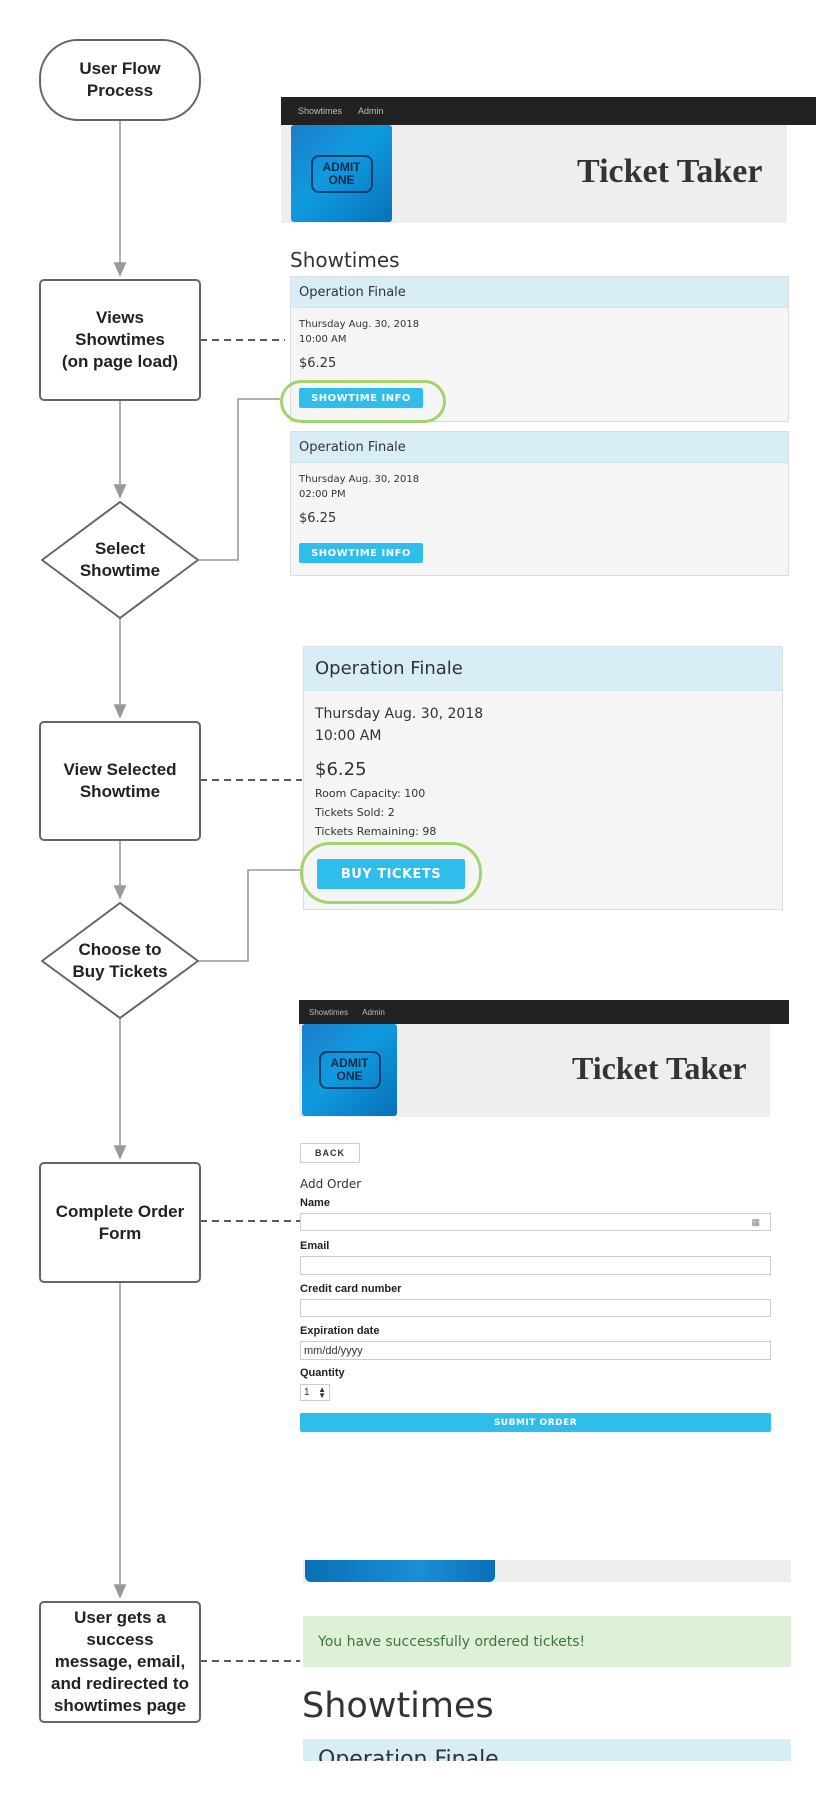  Describe the element at coordinates (351, 1289) in the screenshot. I see `credit-card-label: Credit card number` at that location.